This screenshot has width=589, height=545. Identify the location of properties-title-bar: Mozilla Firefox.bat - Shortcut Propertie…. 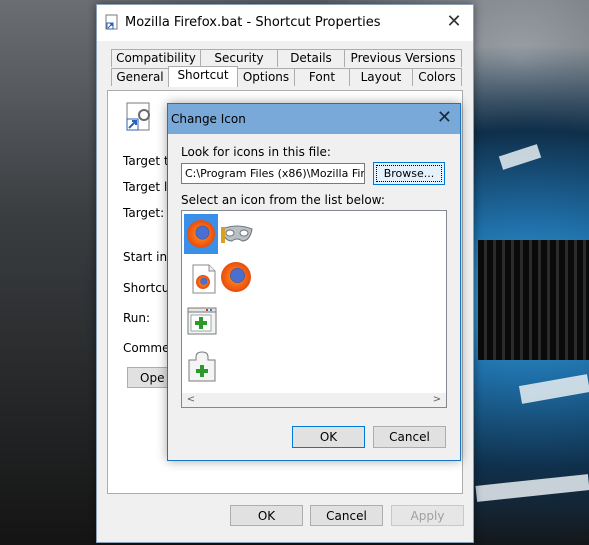
(285, 23).